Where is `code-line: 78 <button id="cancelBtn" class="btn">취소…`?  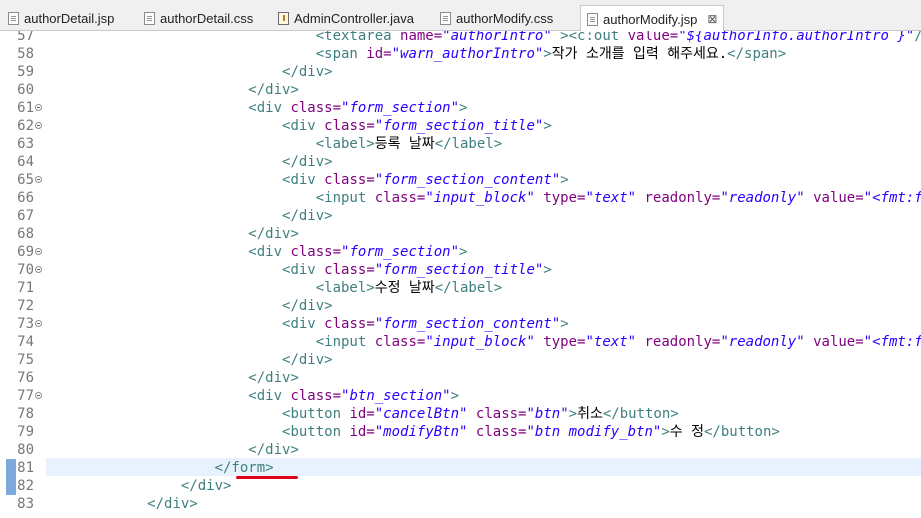
code-line: 78 <button id="cancelBtn" class="btn">취소… is located at coordinates (460, 414).